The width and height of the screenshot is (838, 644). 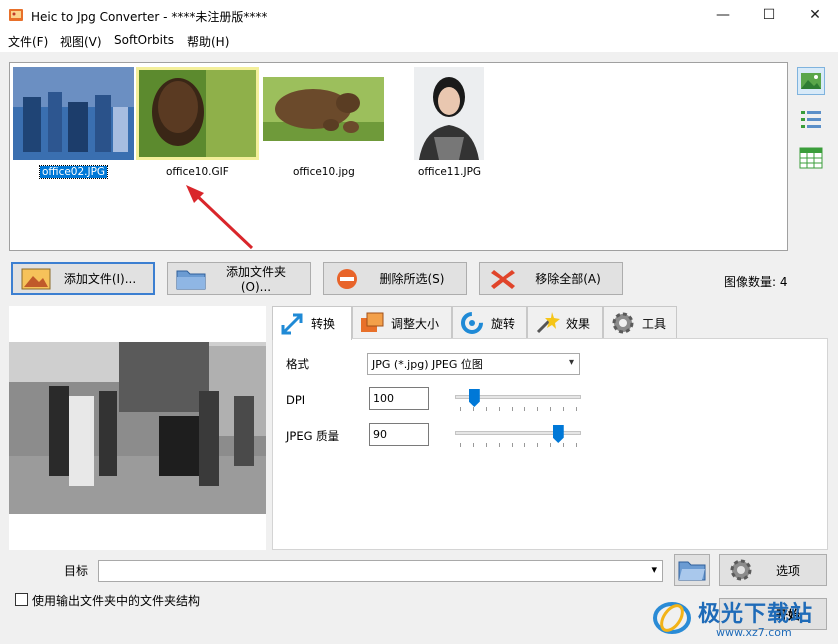 I want to click on menu-file: 文件(F), so click(x=28, y=41).